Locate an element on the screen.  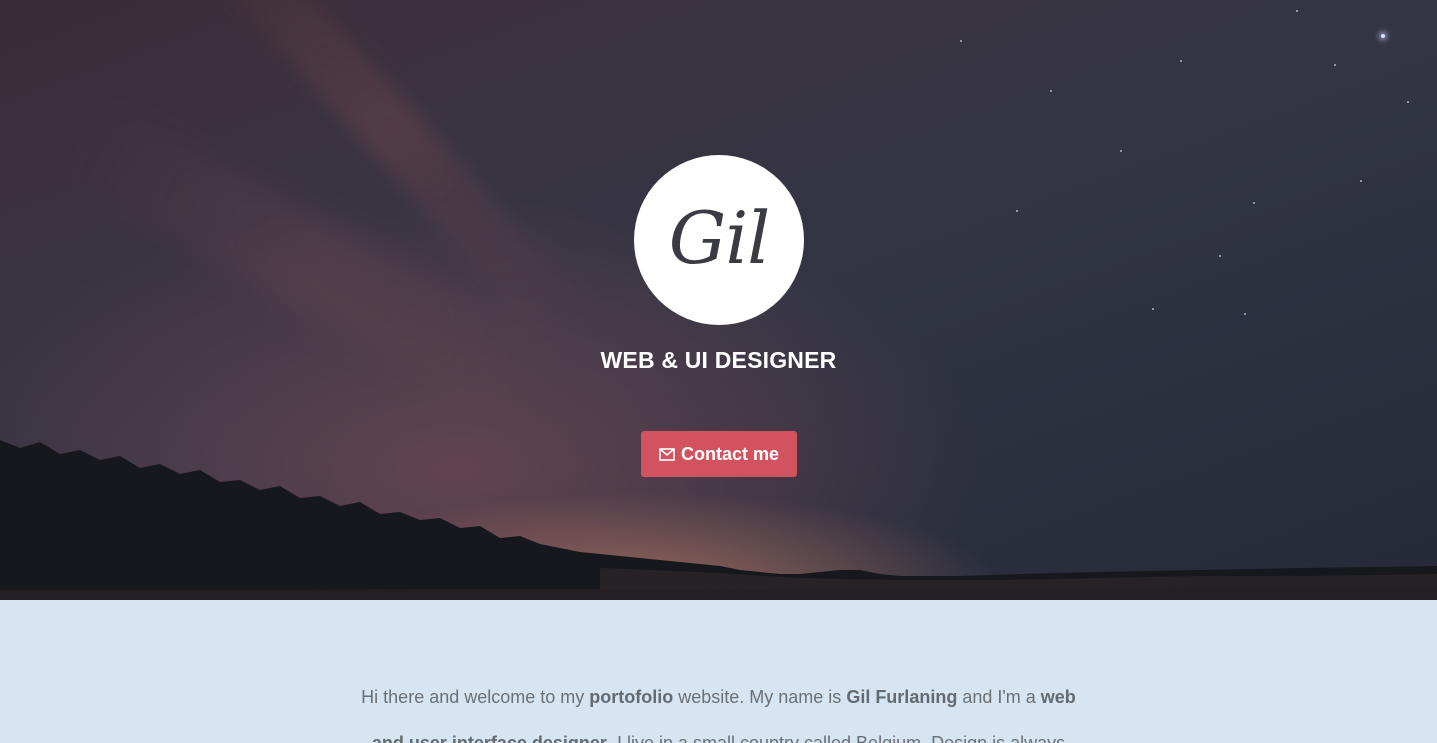
logo-circle: Gil is located at coordinates (719, 240).